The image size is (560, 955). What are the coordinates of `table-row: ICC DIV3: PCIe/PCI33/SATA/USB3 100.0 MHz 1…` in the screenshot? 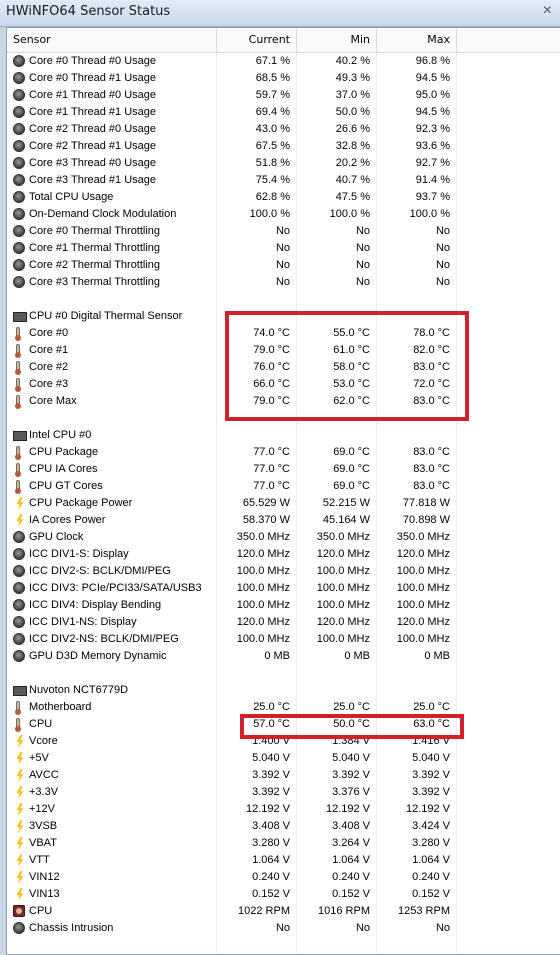 It's located at (283, 588).